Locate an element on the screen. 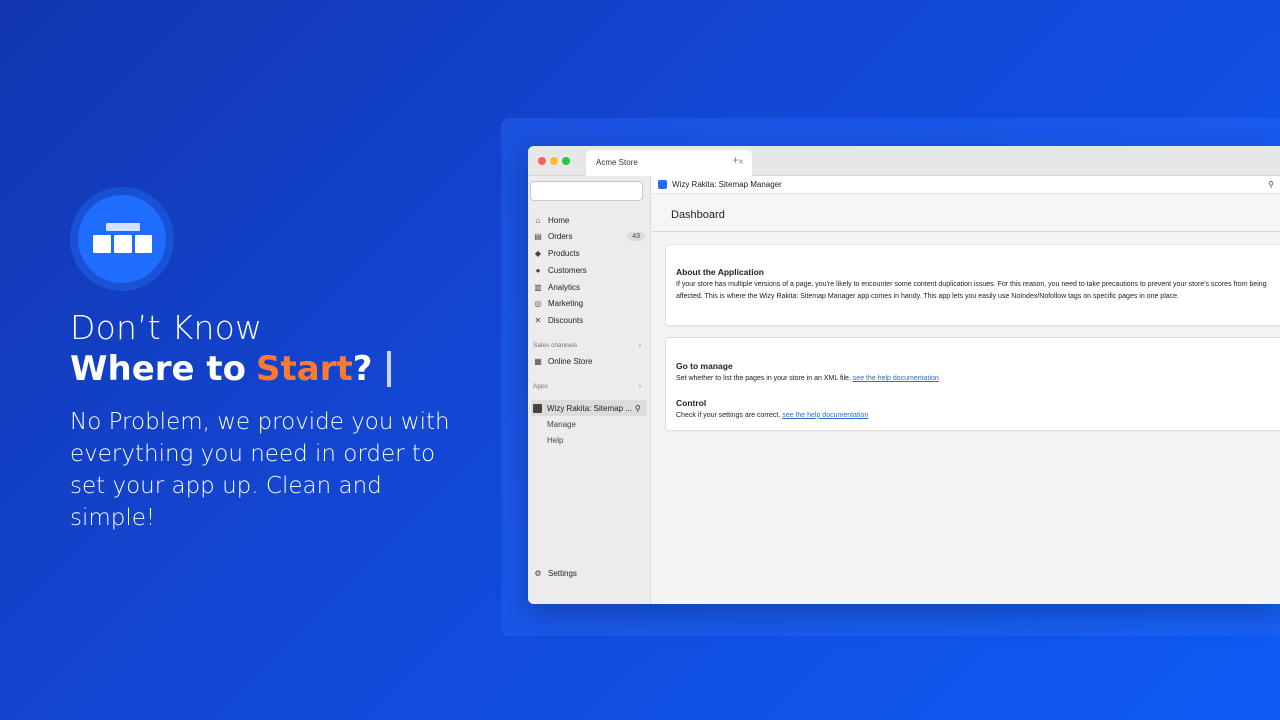 This screenshot has width=1280, height=720. bar-chart-icon: ▥ is located at coordinates (538, 287).